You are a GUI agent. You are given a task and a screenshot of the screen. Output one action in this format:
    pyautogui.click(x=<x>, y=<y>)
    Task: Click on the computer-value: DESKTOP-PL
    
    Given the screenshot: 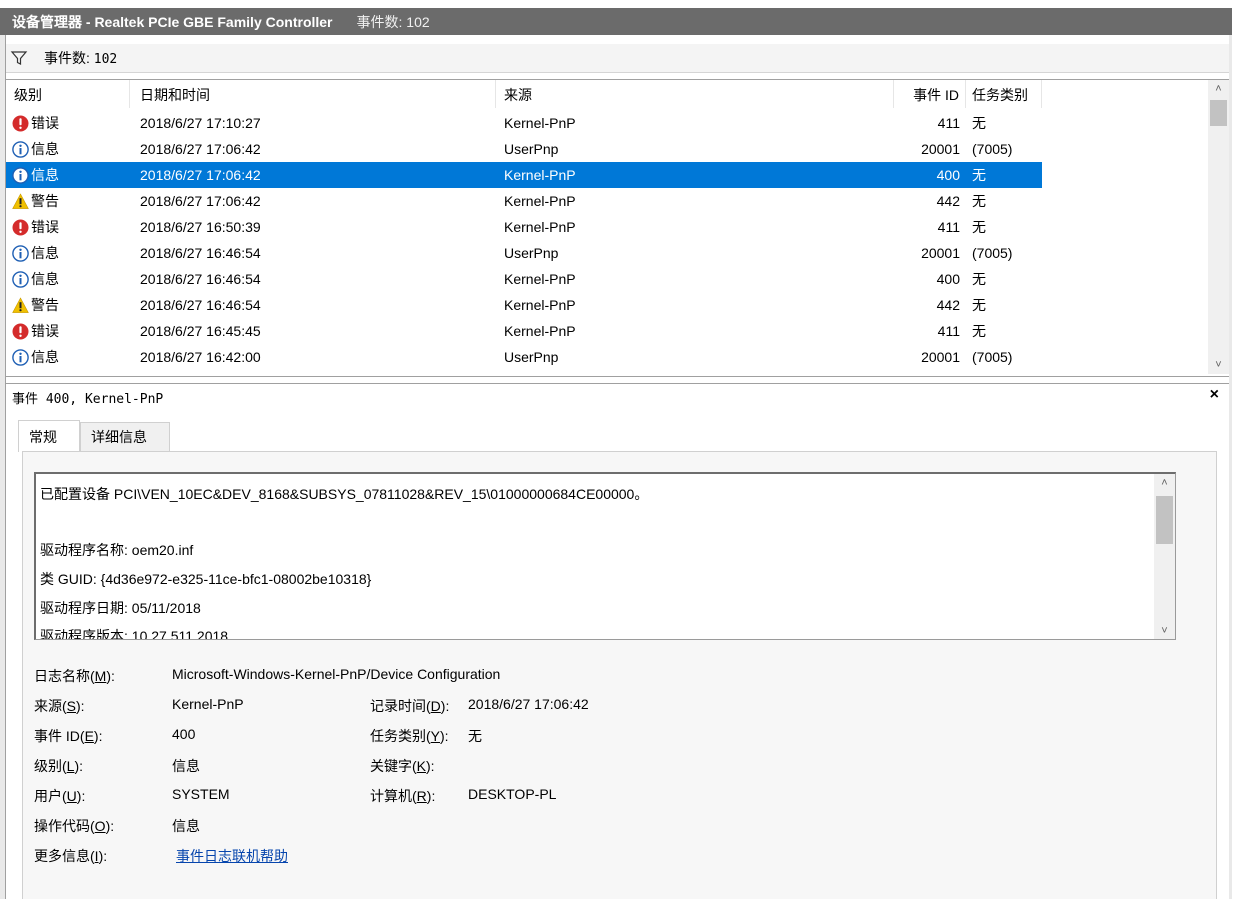 What is the action you would take?
    pyautogui.click(x=512, y=794)
    